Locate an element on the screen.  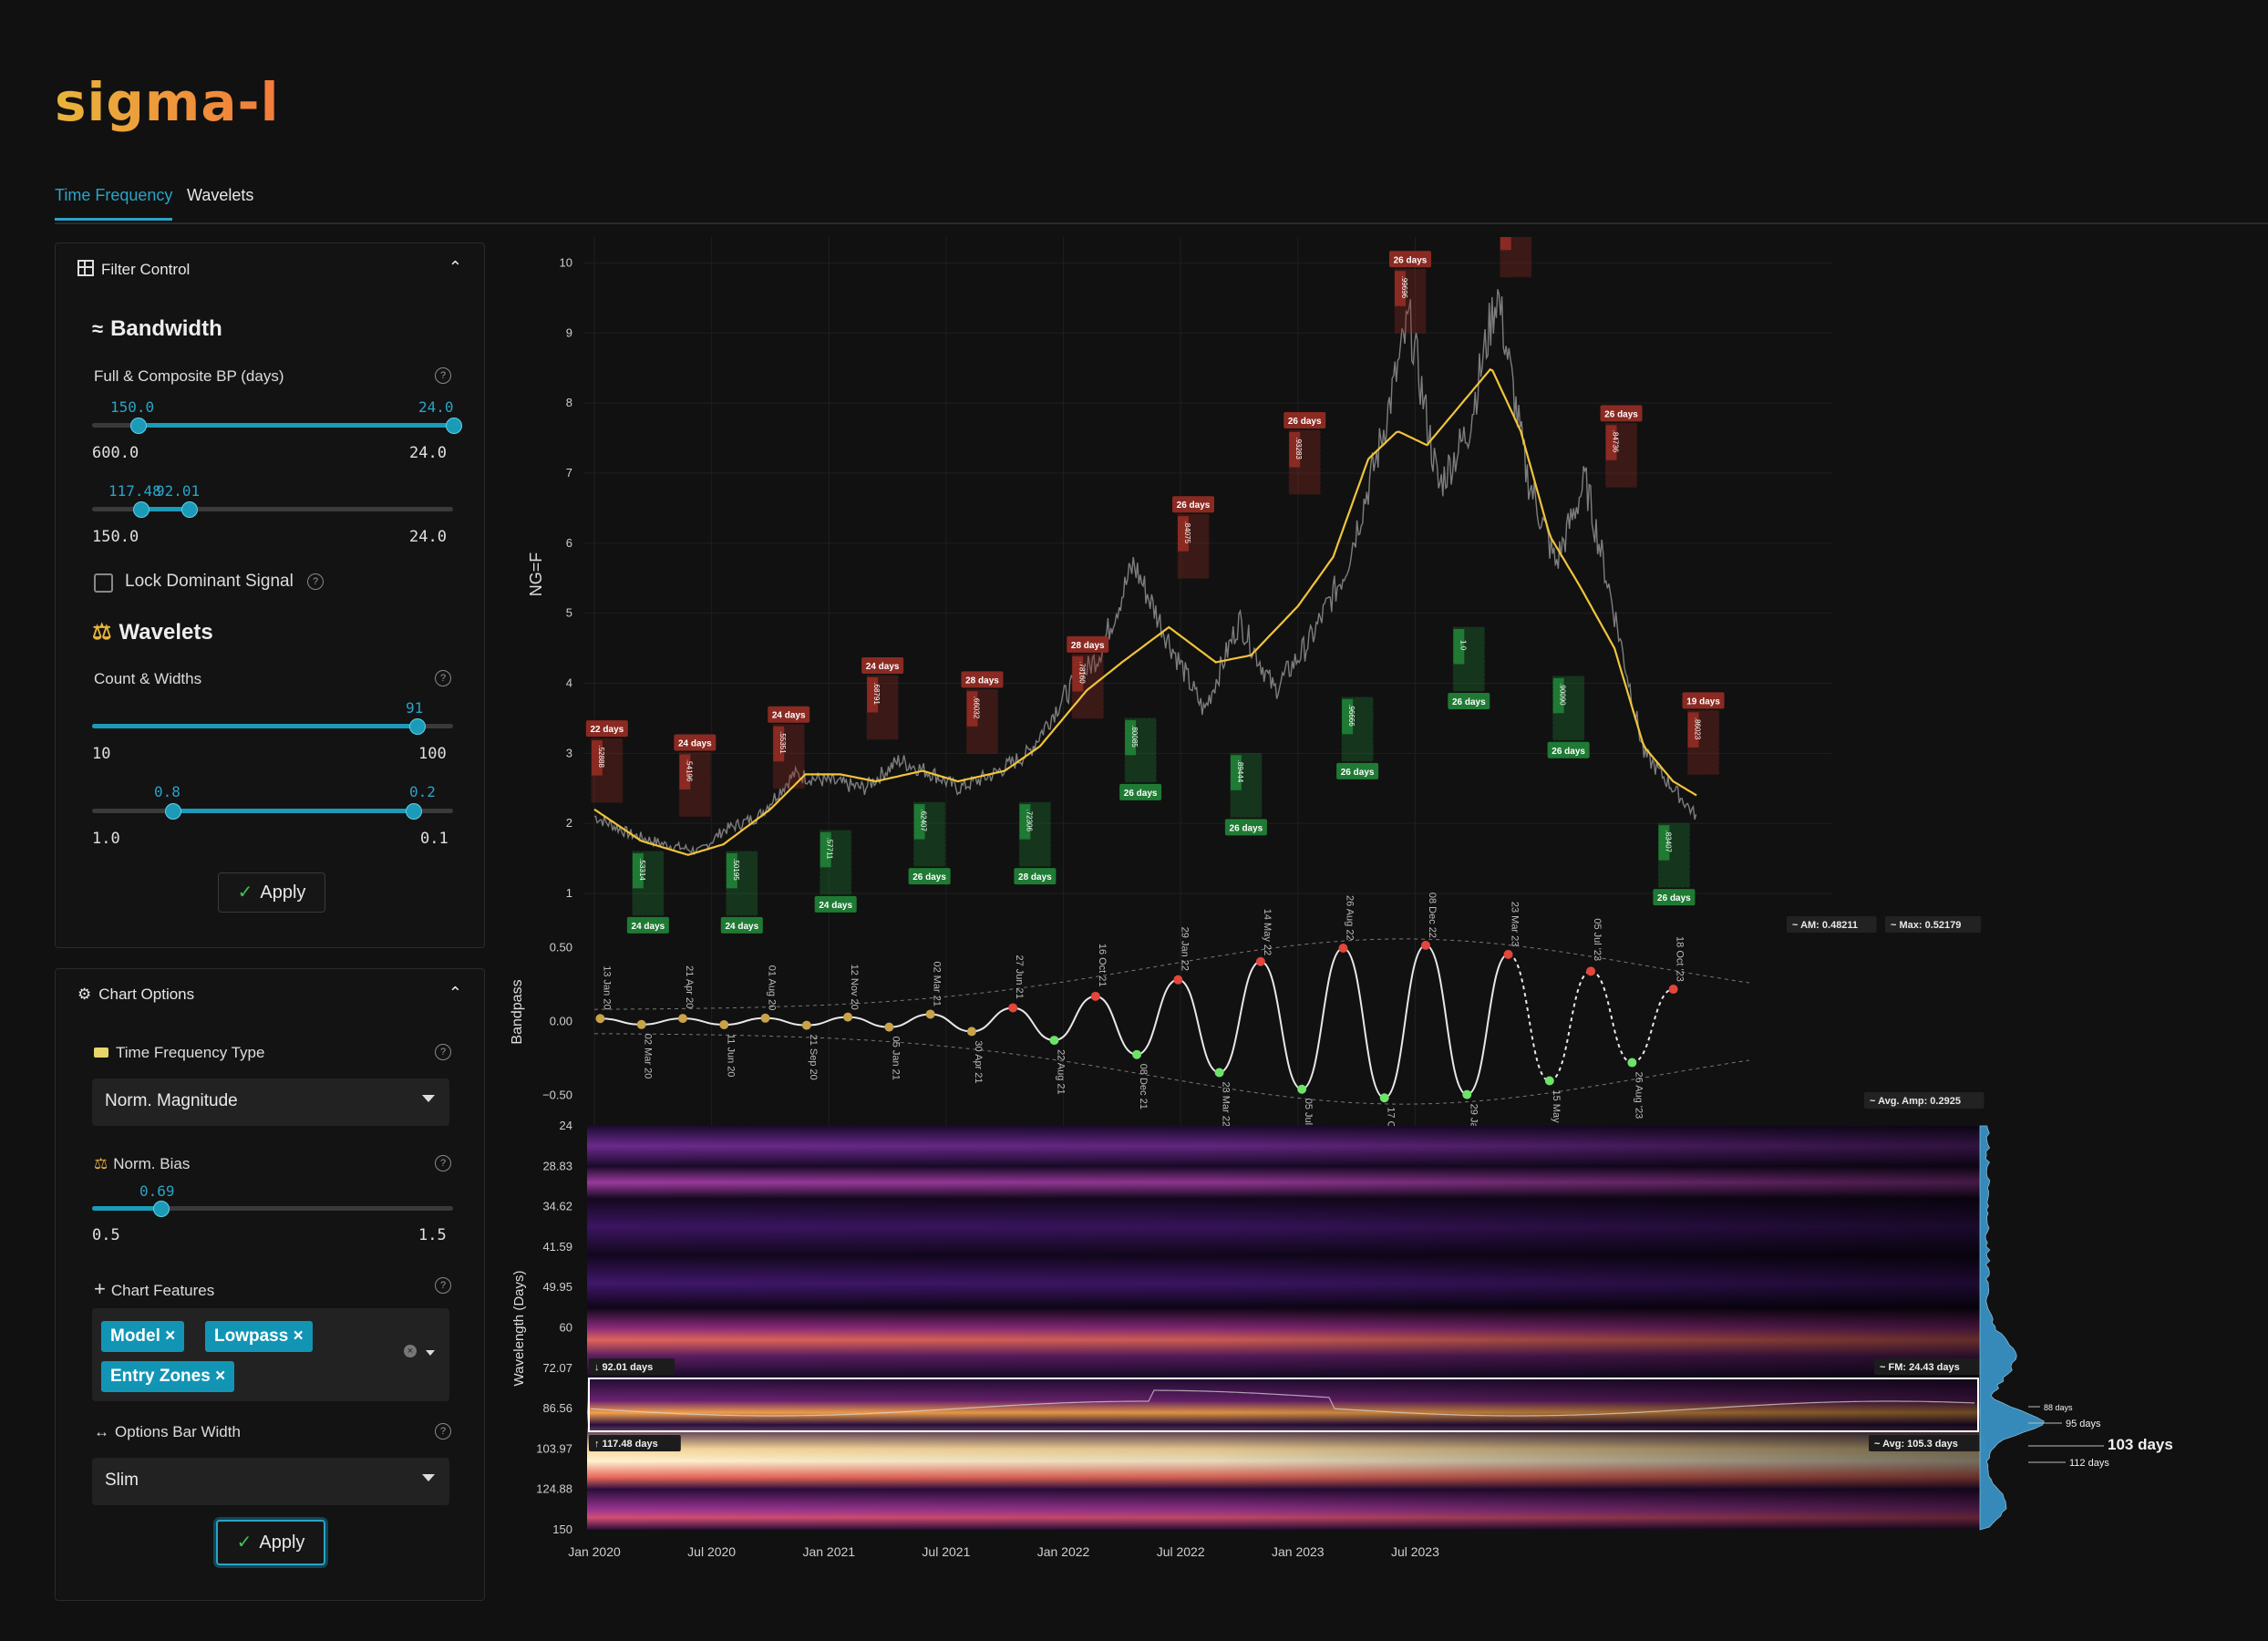
chart-features-label: + Chart Features is located at coordinates (154, 1289).